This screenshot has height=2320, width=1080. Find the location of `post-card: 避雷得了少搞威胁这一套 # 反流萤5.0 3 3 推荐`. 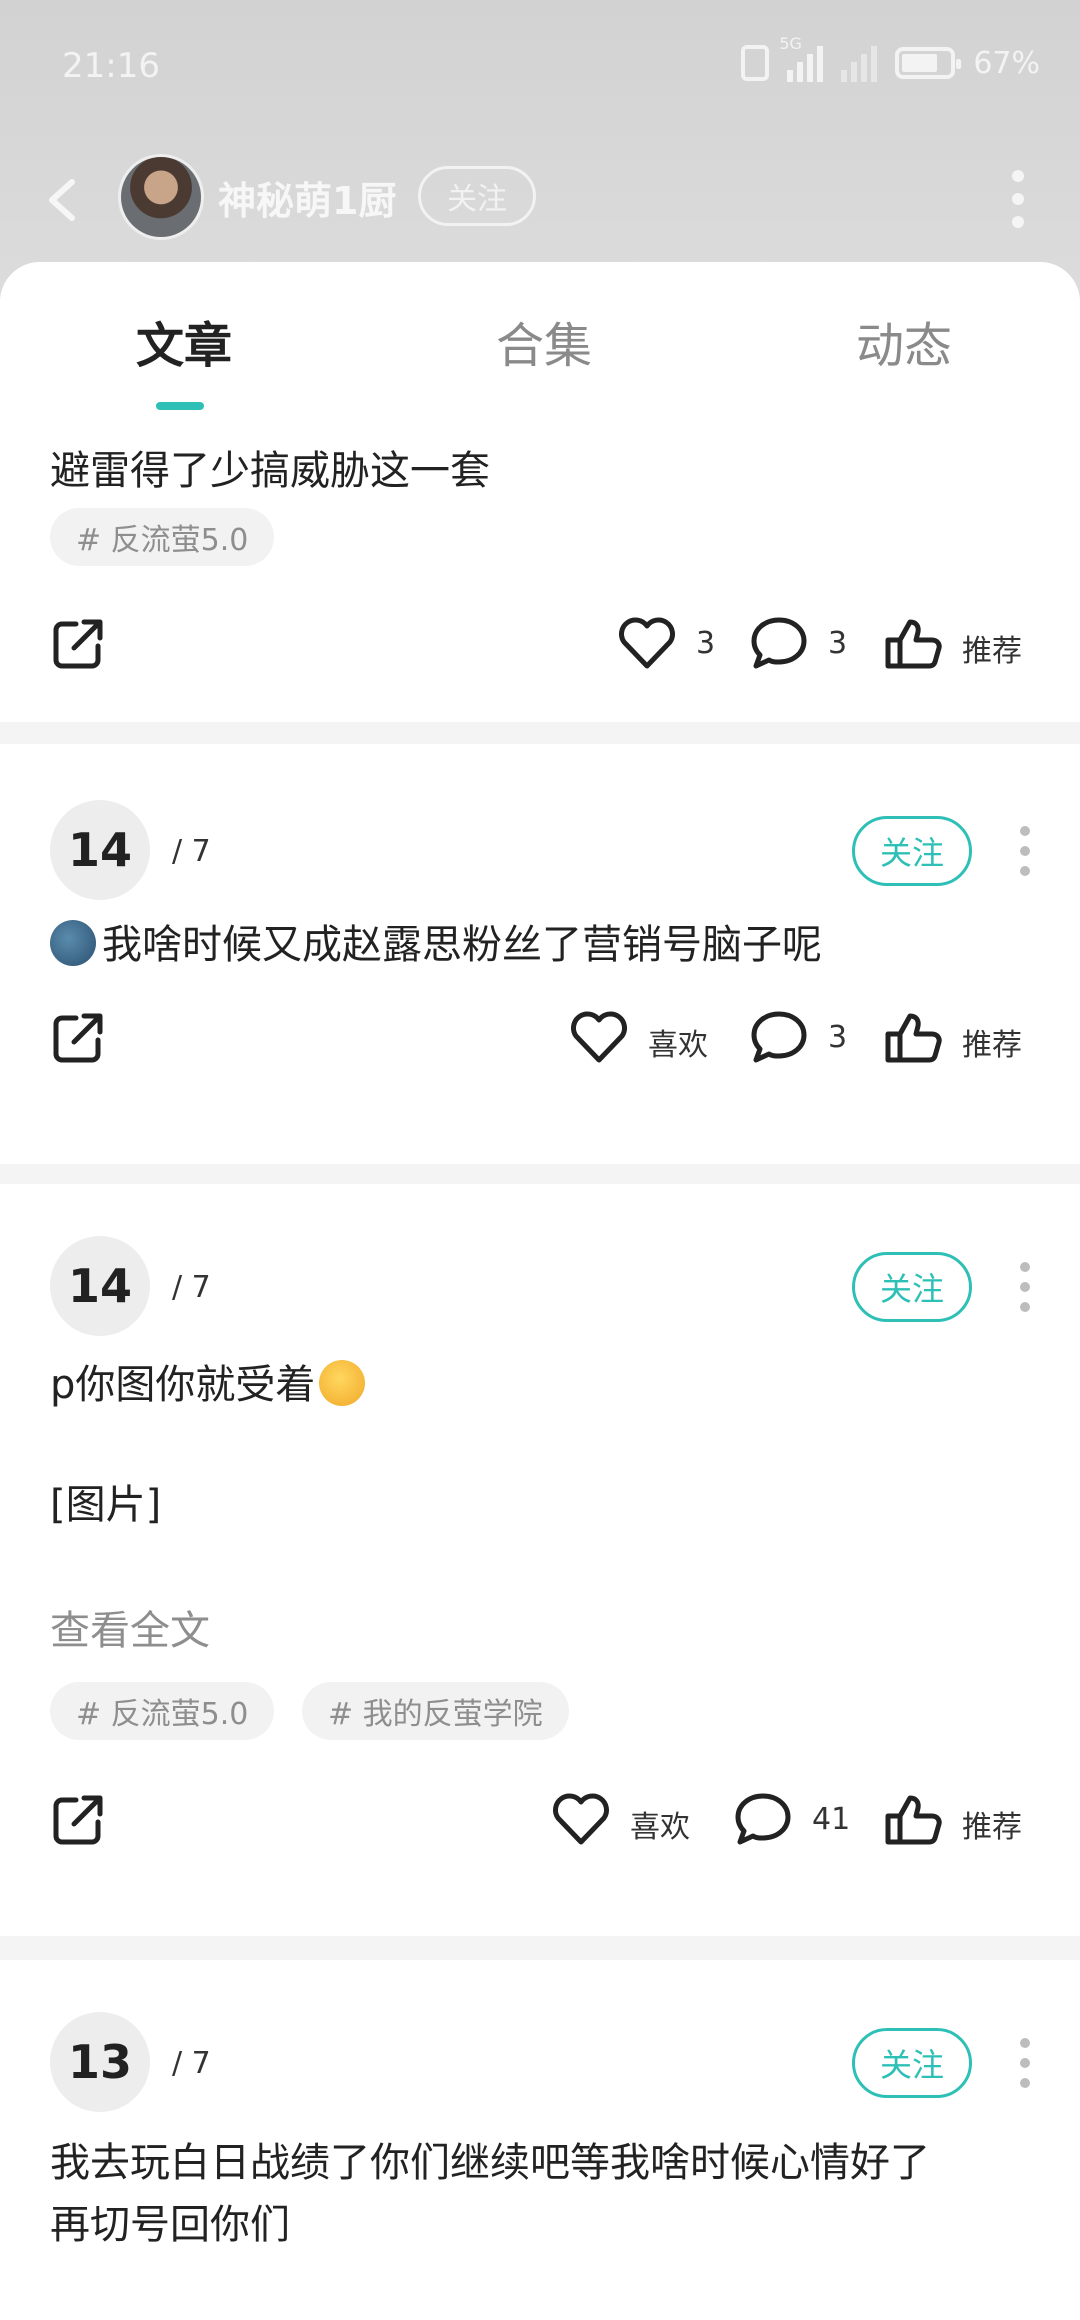

post-card: 避雷得了少搞威胁这一套 # 反流萤5.0 3 3 推荐 is located at coordinates (540, 567).